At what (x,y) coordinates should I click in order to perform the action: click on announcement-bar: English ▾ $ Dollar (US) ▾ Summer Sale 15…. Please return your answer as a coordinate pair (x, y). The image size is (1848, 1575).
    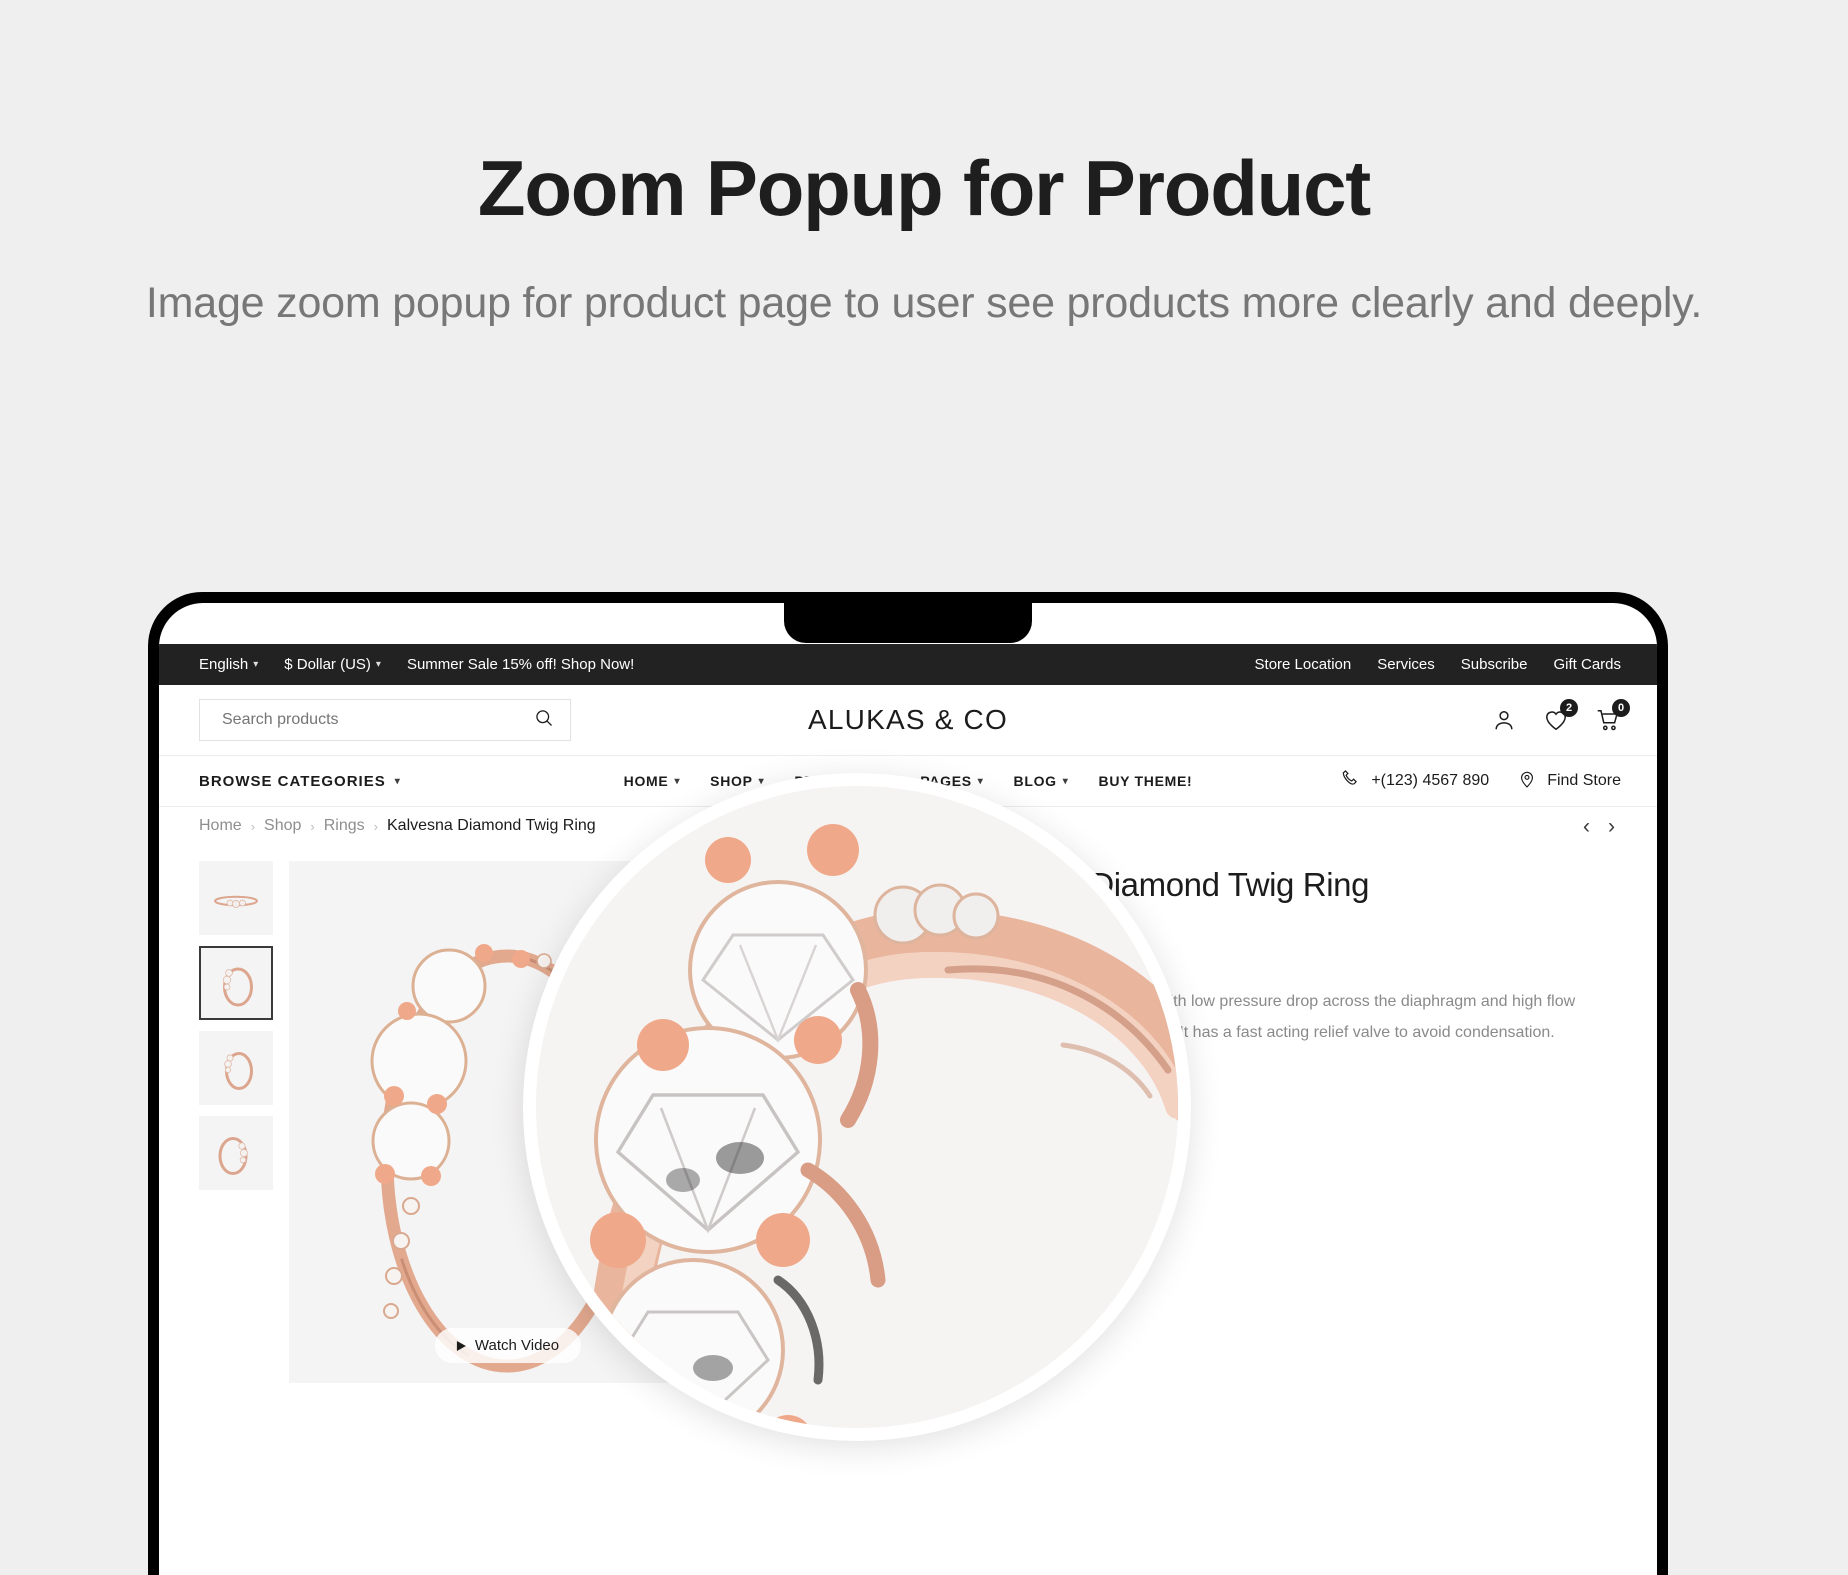
    Looking at the image, I should click on (908, 664).